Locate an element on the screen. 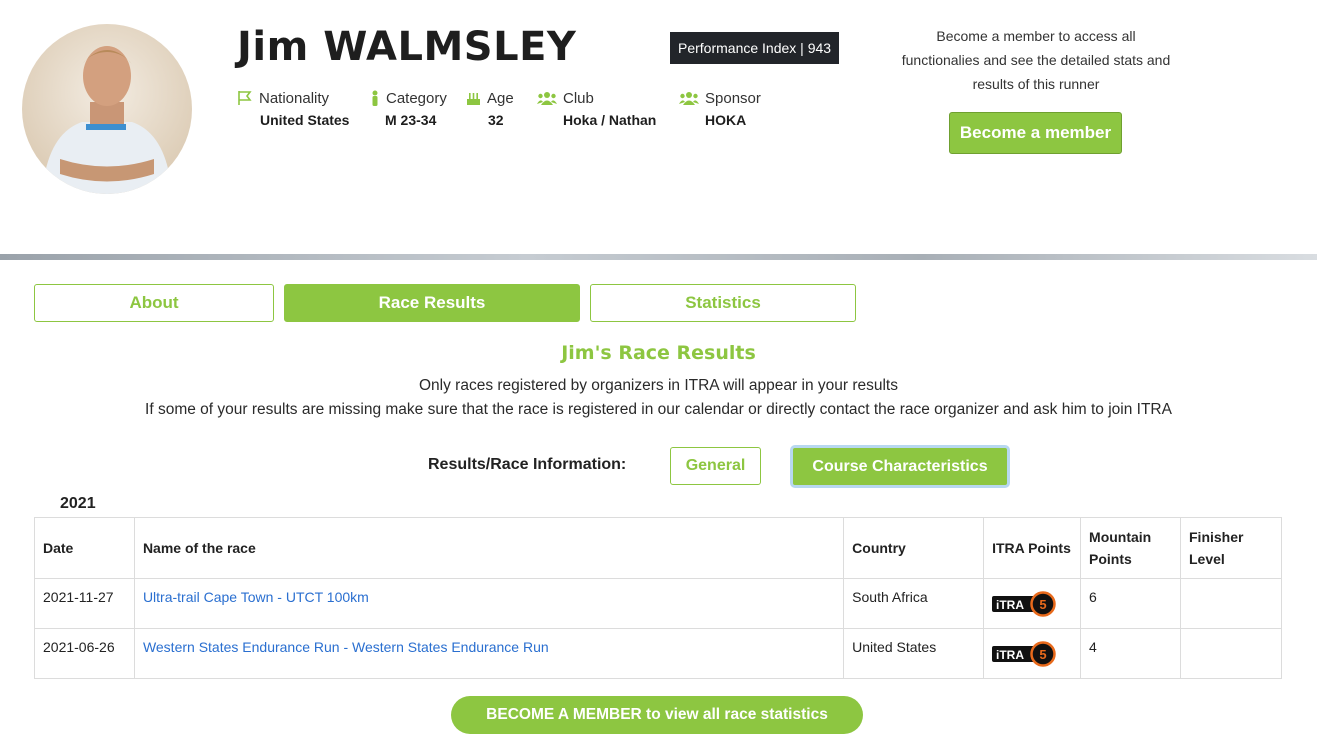  date-header: Date is located at coordinates (84, 548).